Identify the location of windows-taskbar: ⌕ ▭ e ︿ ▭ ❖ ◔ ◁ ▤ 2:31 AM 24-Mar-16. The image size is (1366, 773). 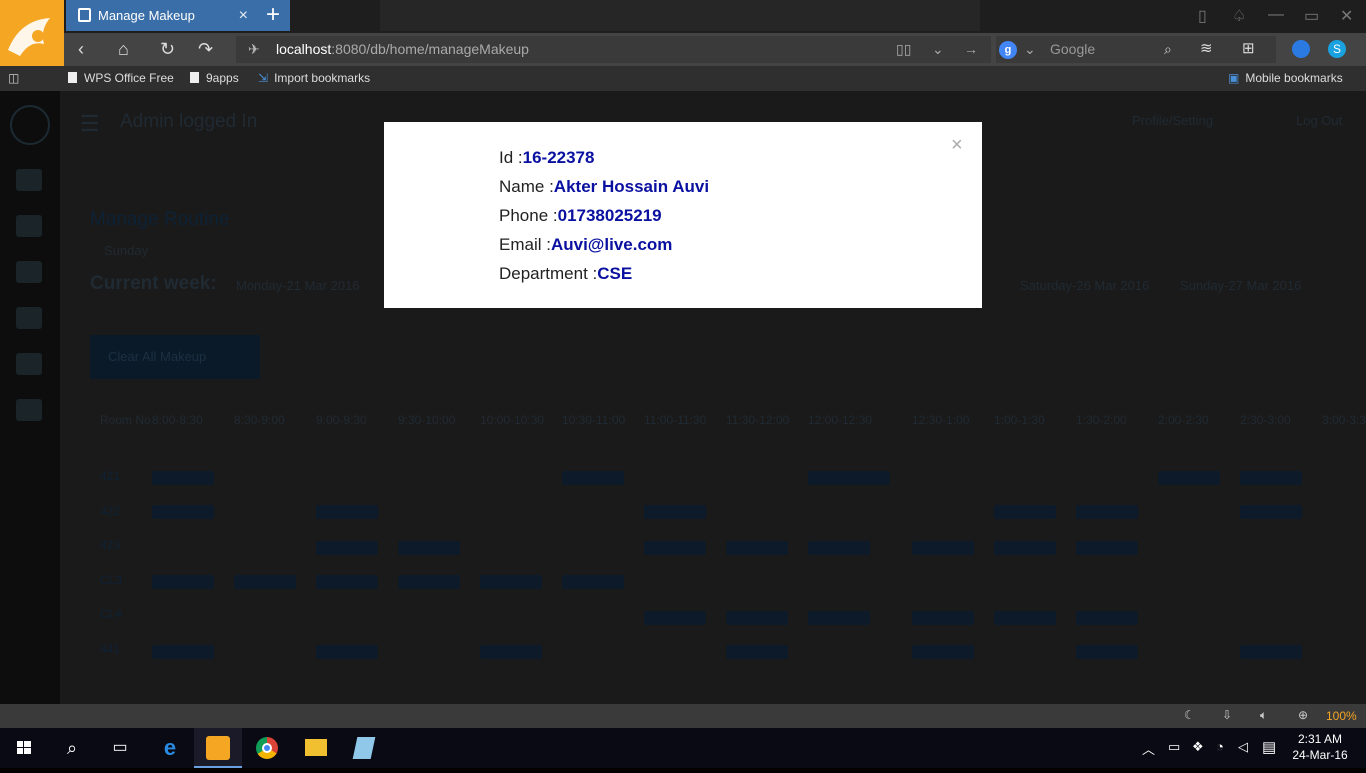
(683, 748).